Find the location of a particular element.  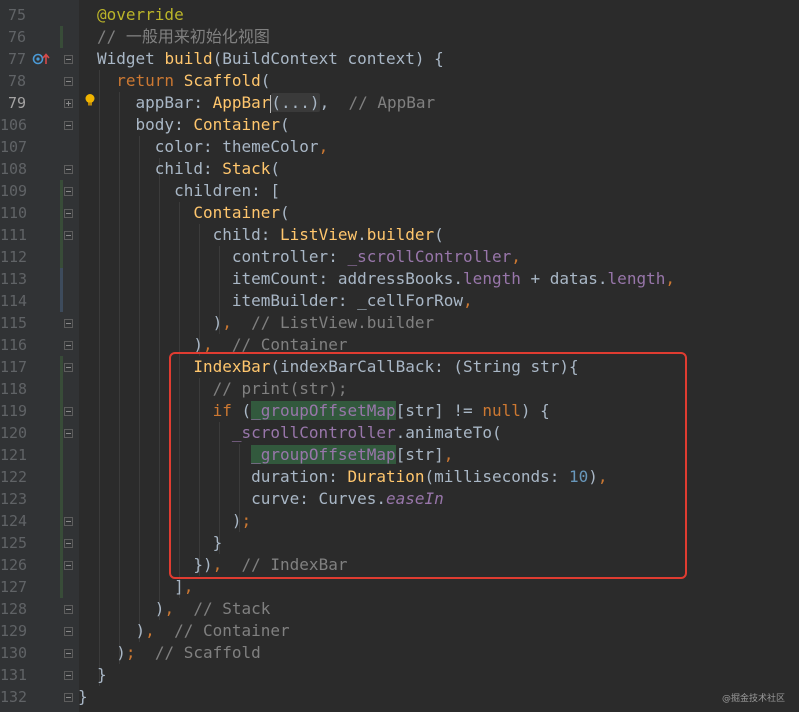

line-number: 121 is located at coordinates (14, 455).